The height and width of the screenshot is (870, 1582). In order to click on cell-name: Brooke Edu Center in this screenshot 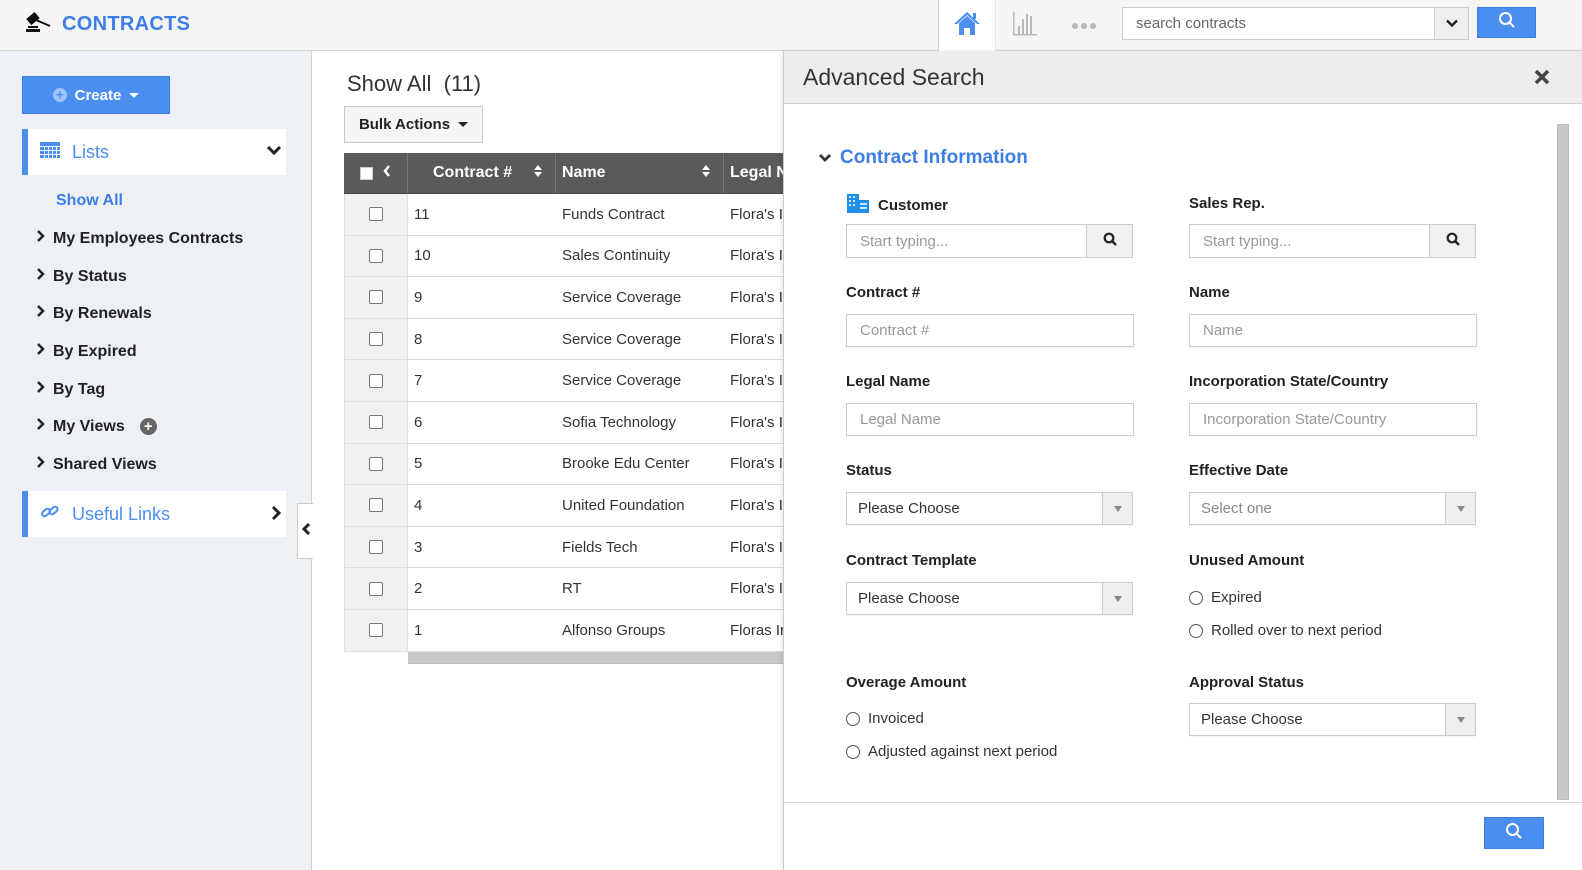, I will do `click(640, 464)`.